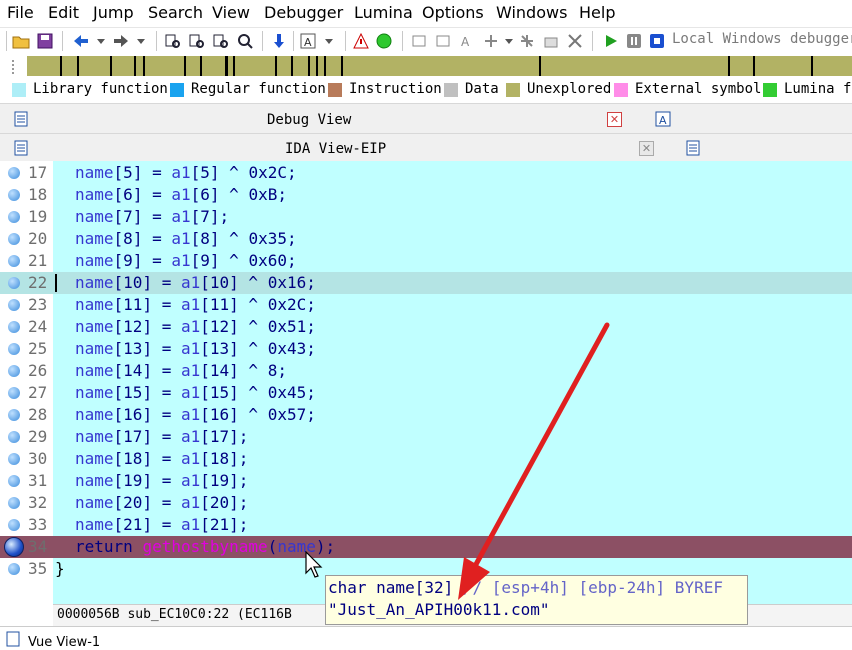 This screenshot has height=650, width=852. What do you see at coordinates (21, 41) in the screenshot?
I see `open-folder-icon` at bounding box center [21, 41].